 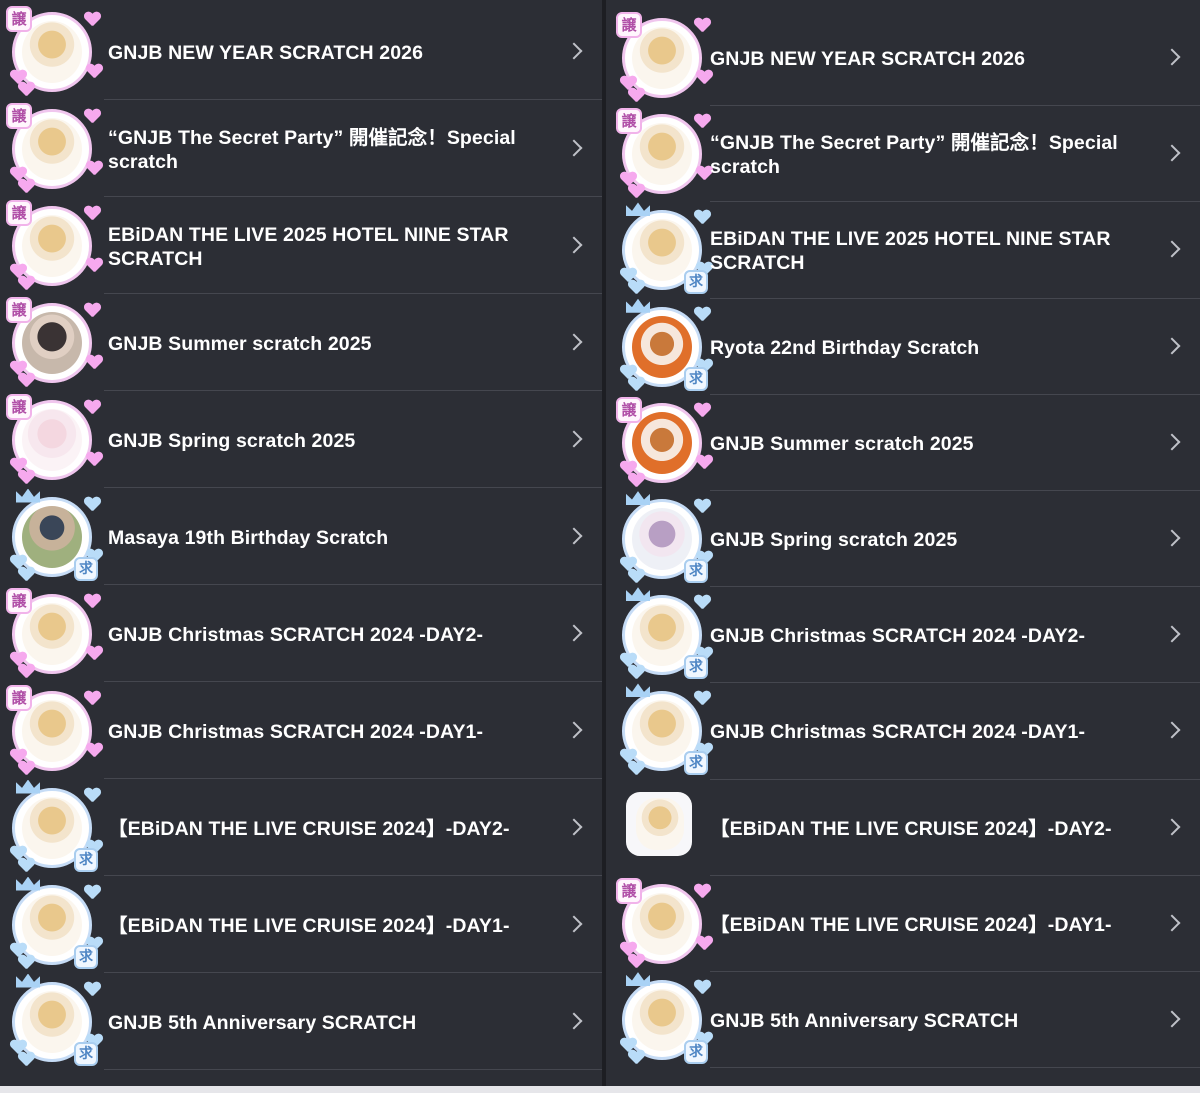 I want to click on scratch-list-item: 求【EBiDAN THE LIVE CRUISE 2024】-DAY1-, so click(x=301, y=924).